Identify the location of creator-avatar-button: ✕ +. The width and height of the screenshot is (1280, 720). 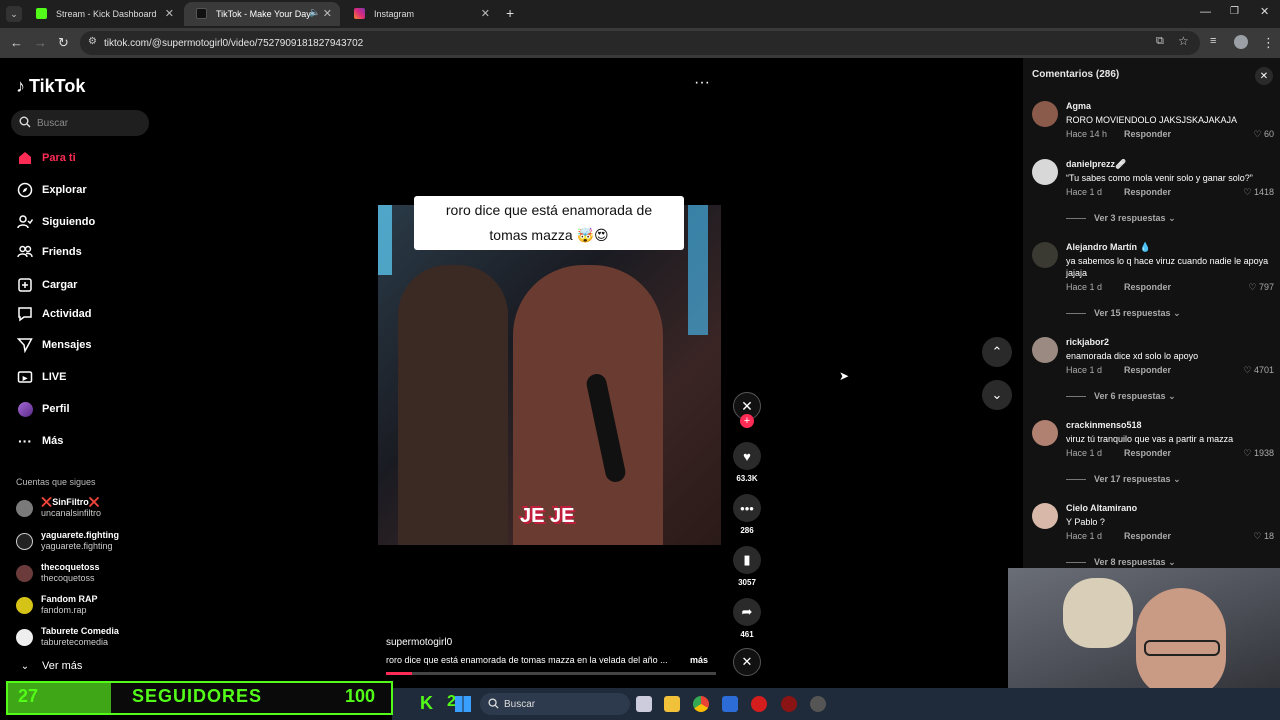
(747, 410).